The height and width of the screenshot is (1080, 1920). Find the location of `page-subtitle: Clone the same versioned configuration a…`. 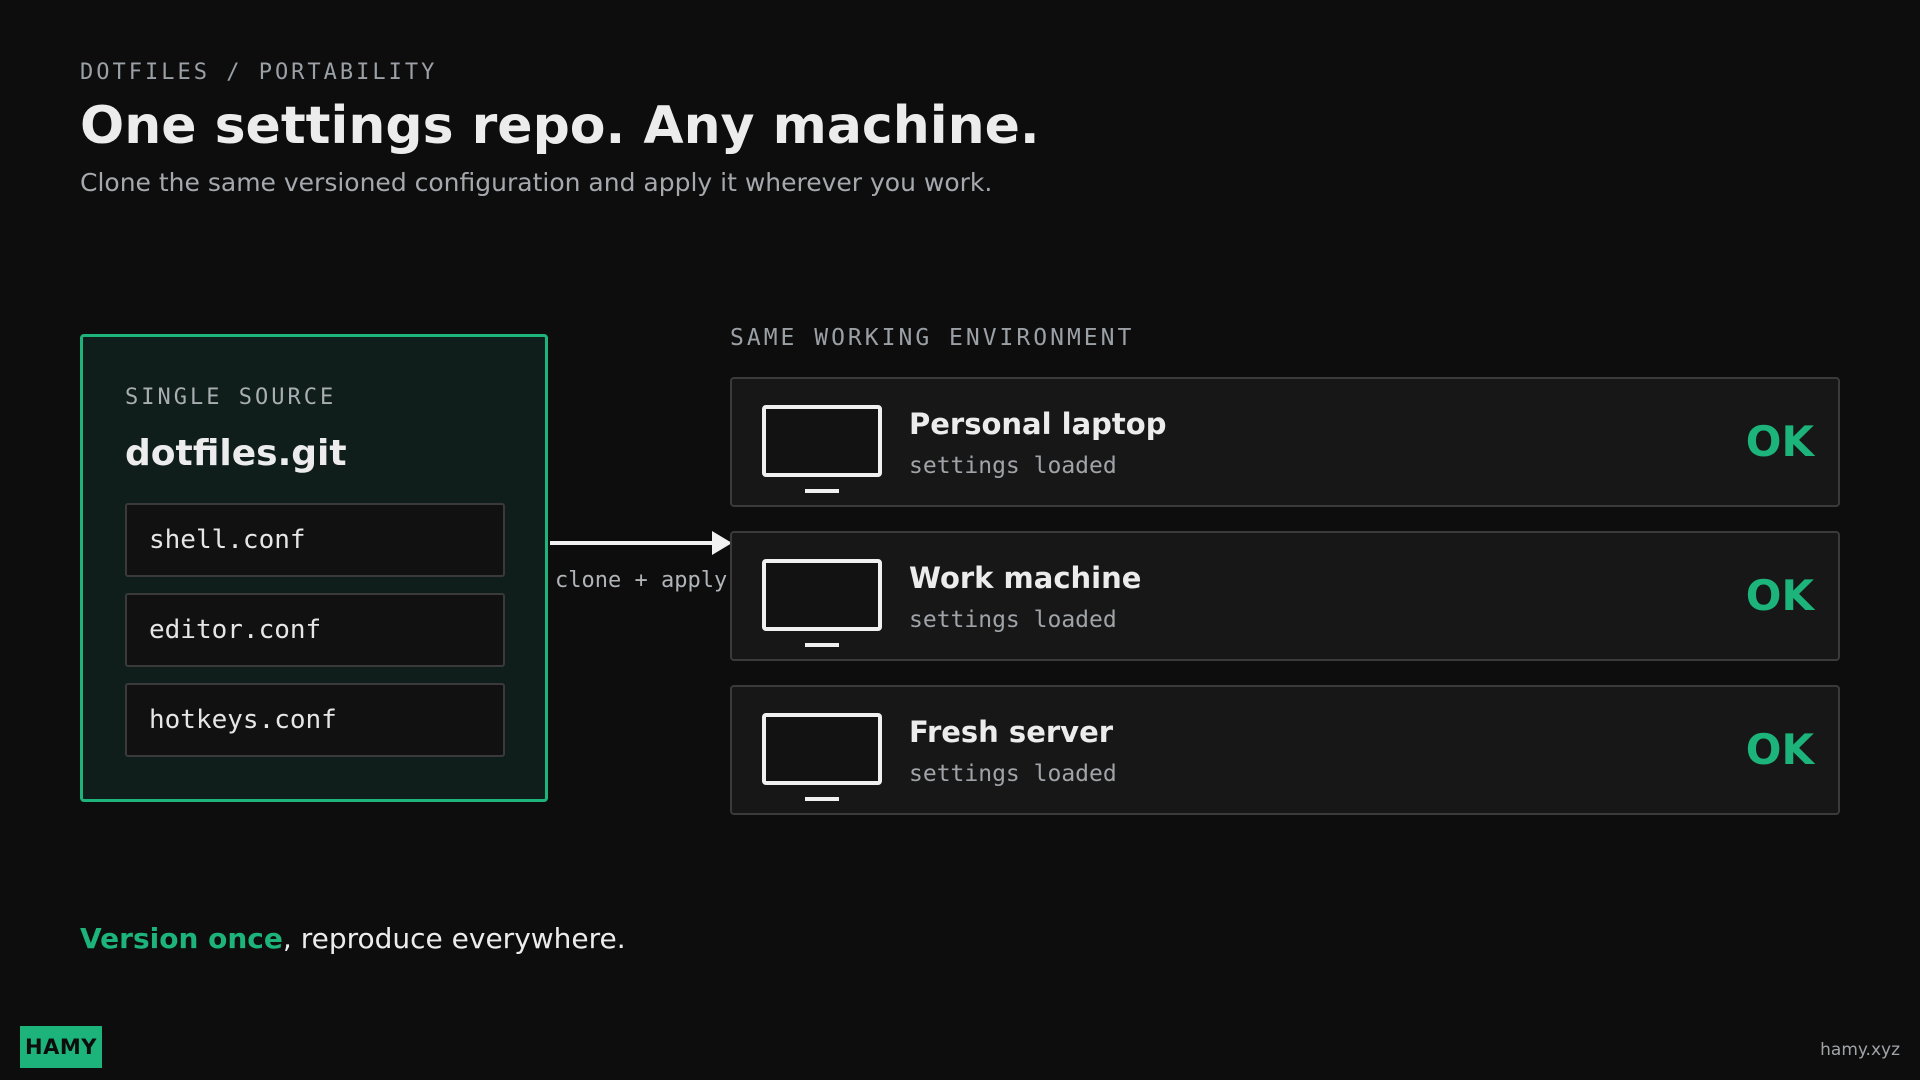

page-subtitle: Clone the same versioned configuration a… is located at coordinates (536, 182).